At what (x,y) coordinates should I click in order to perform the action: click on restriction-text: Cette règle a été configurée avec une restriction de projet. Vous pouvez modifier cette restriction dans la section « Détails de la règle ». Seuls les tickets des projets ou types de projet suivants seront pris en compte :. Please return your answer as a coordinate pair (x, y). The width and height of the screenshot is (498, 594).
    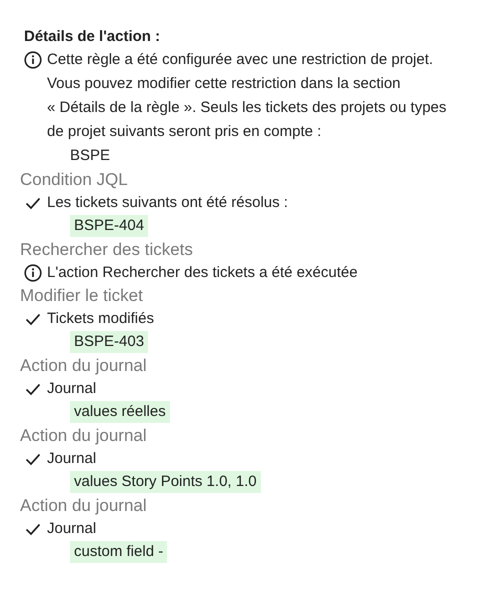
    Looking at the image, I should click on (247, 96).